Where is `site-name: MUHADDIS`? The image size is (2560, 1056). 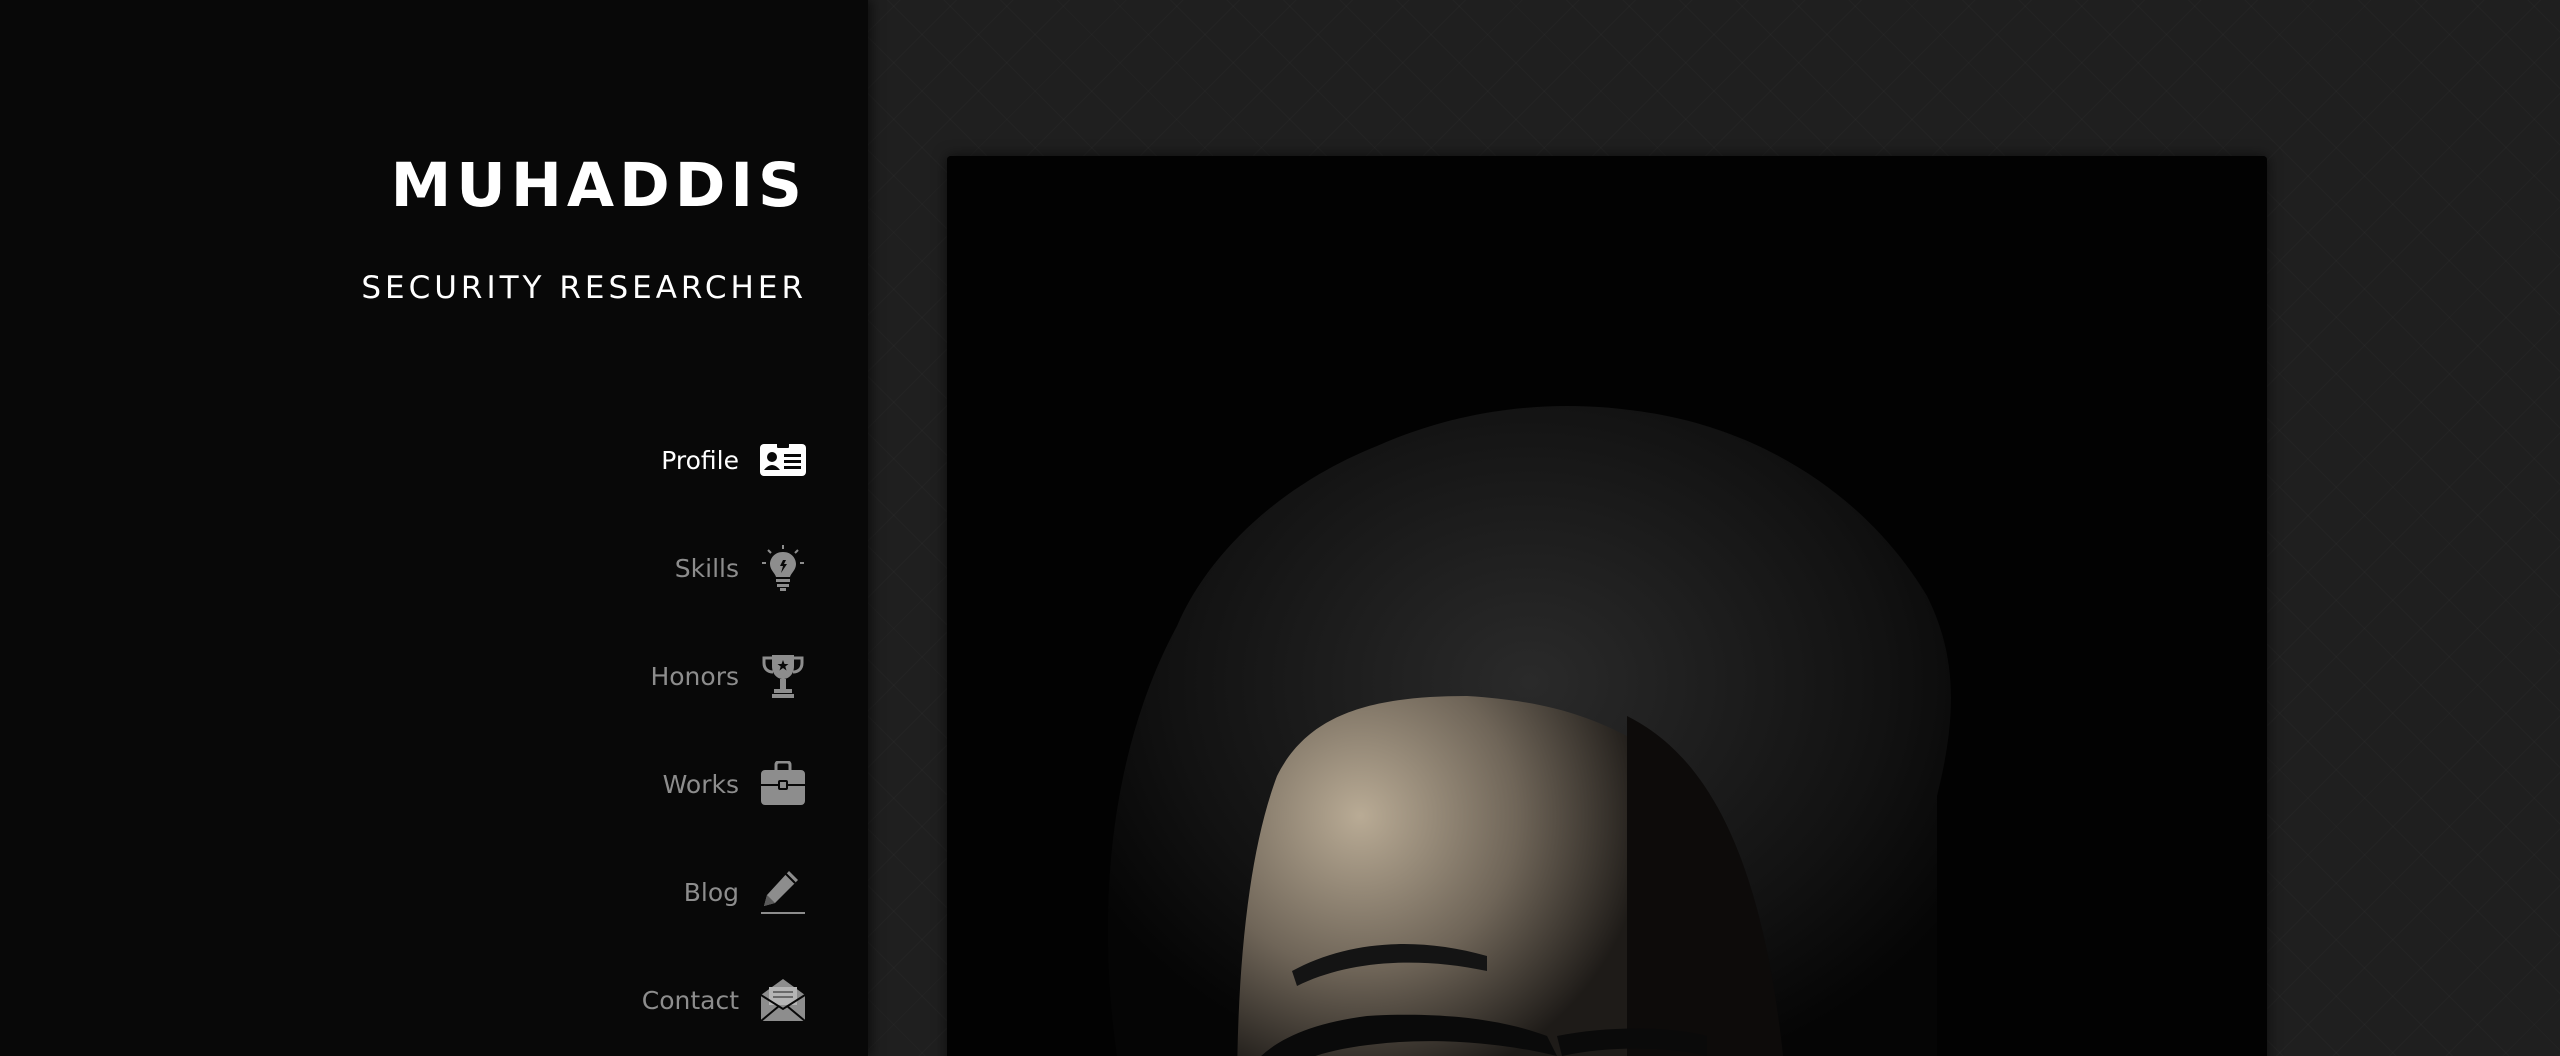 site-name: MUHADDIS is located at coordinates (598, 185).